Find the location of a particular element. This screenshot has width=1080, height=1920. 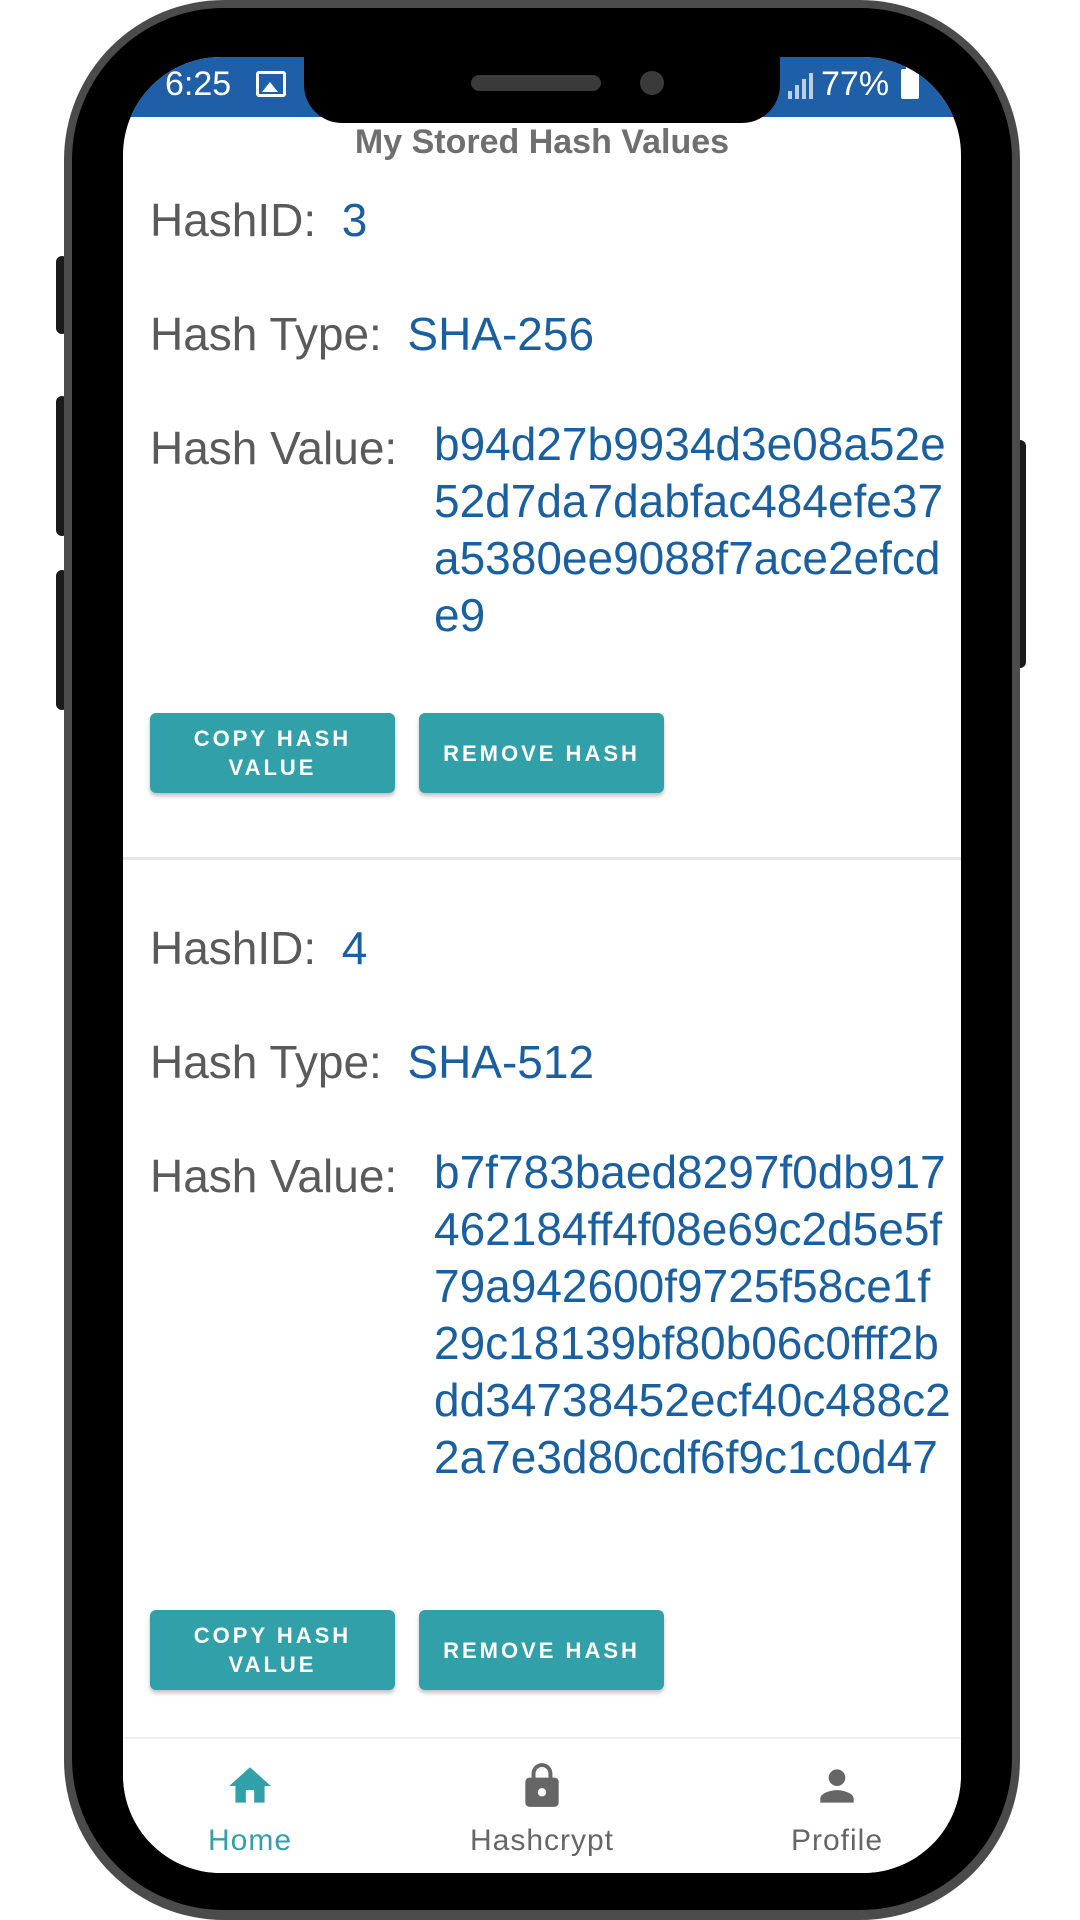

hash-type-value: SHA-256 is located at coordinates (501, 334).